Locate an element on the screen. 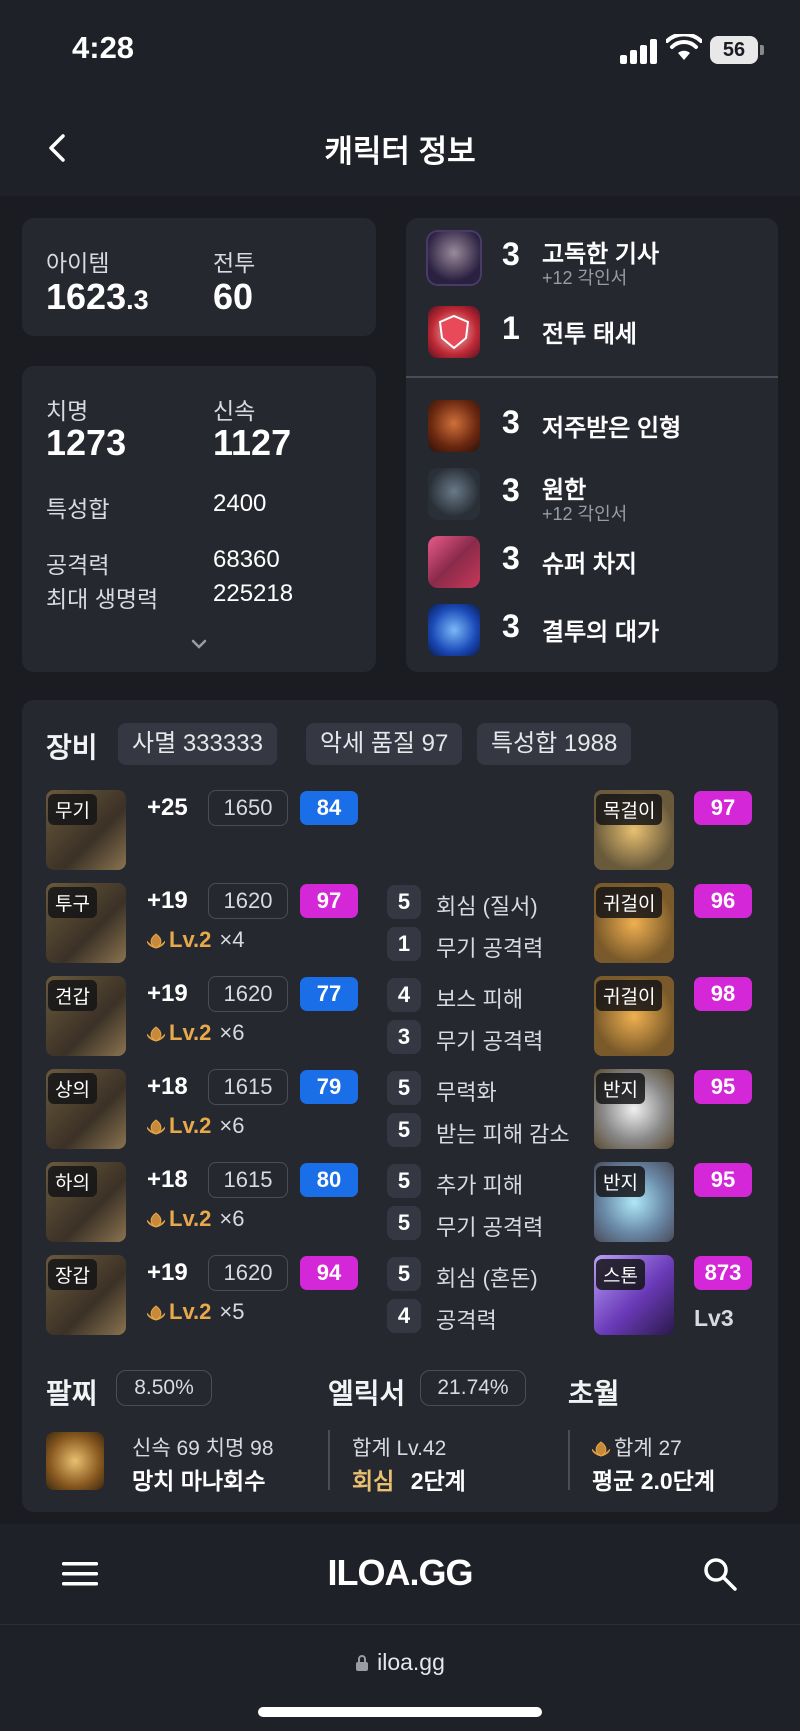 The width and height of the screenshot is (800, 1731). crit-value: 1273 is located at coordinates (86, 442).